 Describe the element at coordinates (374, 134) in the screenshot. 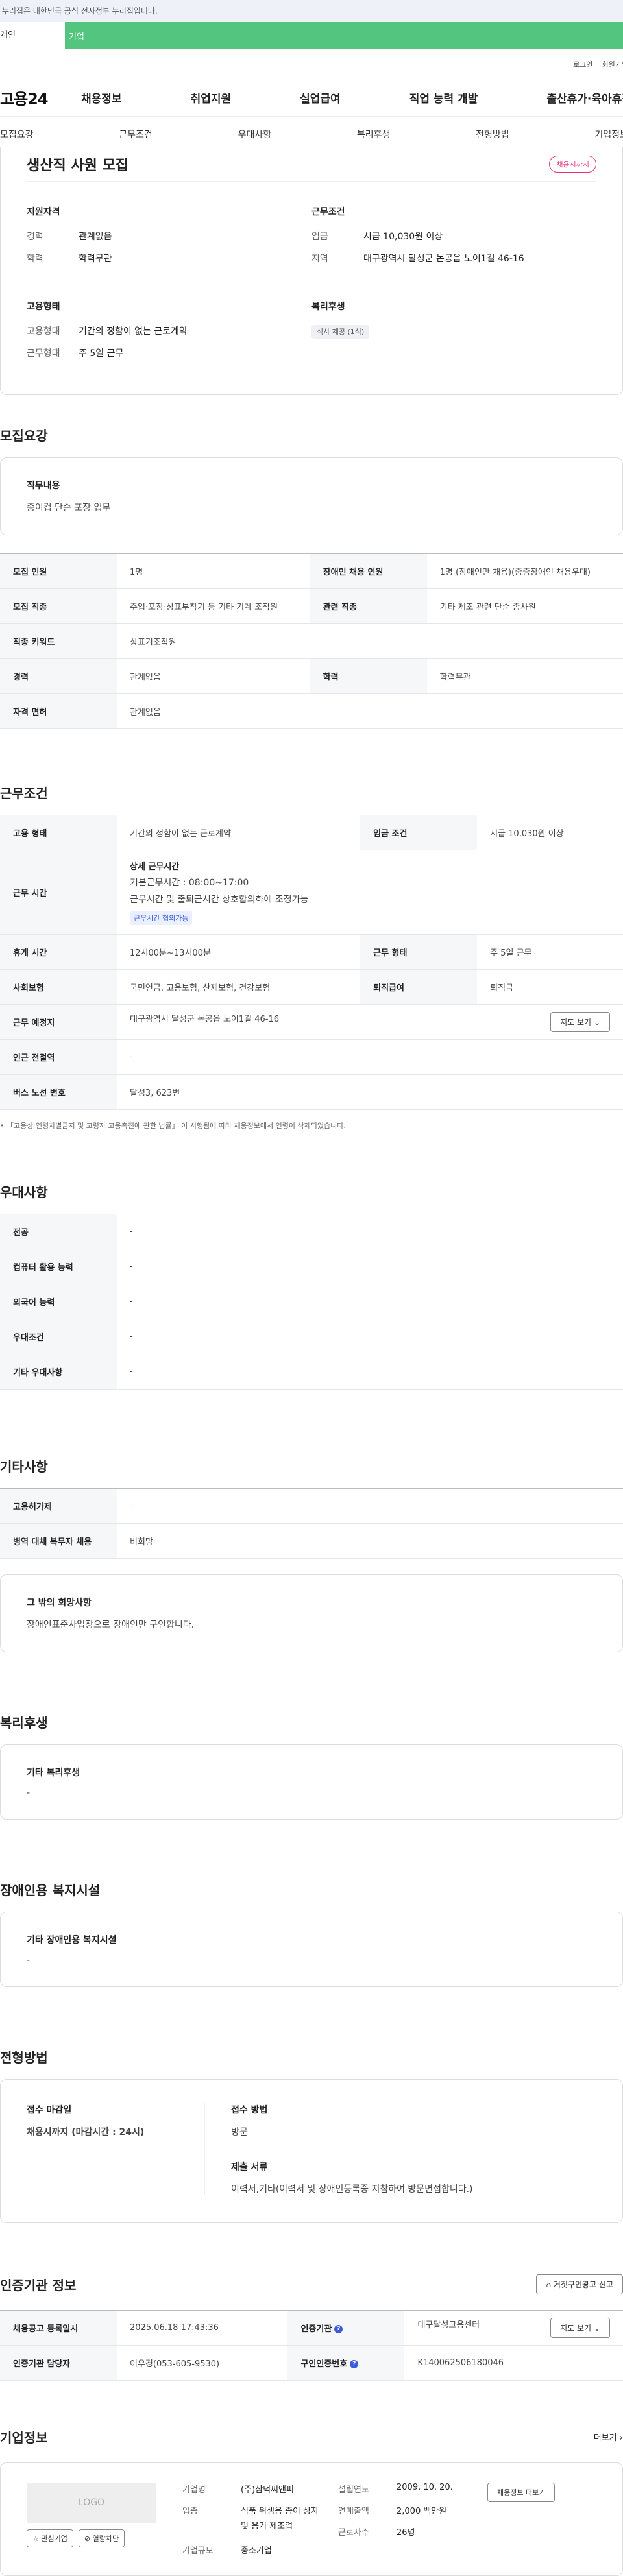

I see `tab-welfare: 복리후생` at that location.